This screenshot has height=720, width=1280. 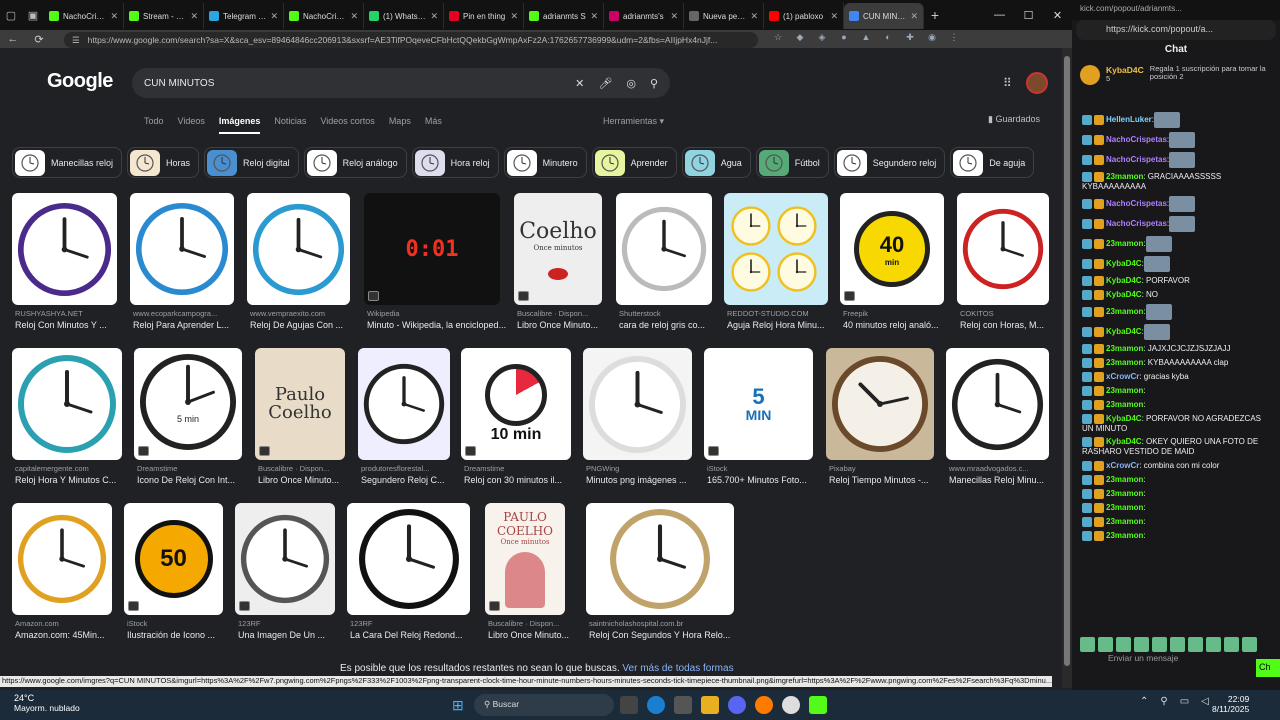 What do you see at coordinates (545, 162) in the screenshot?
I see `chip: Minutero` at bounding box center [545, 162].